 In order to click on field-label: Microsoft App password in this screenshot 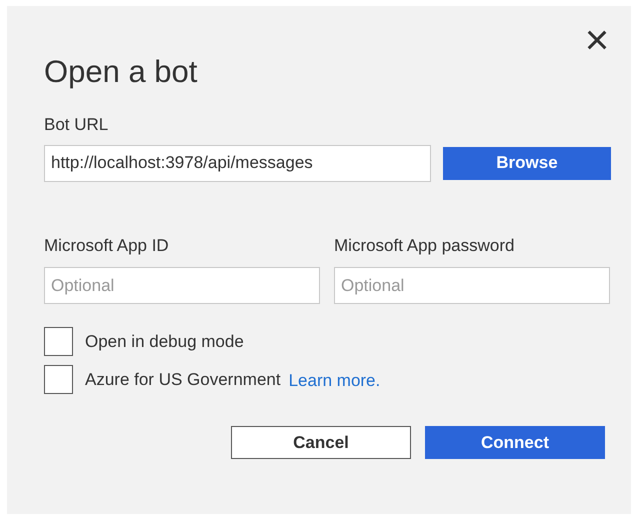, I will do `click(424, 245)`.